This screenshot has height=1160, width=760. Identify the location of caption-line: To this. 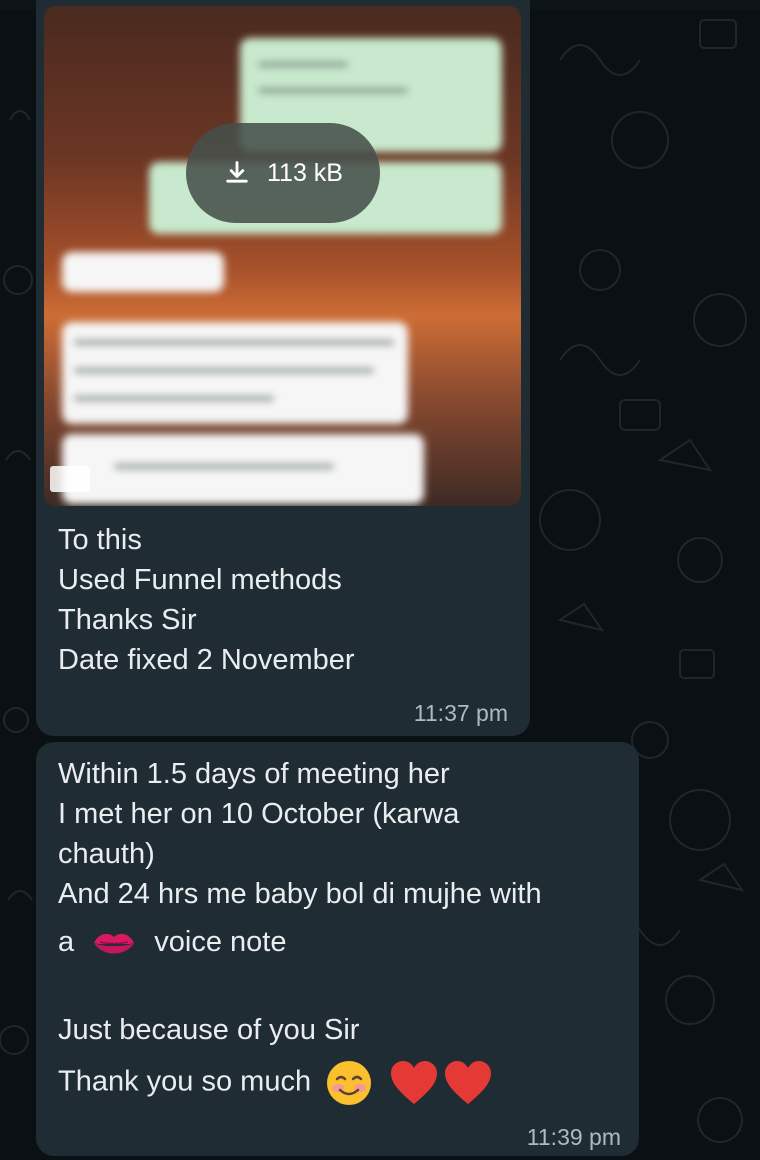
(100, 540).